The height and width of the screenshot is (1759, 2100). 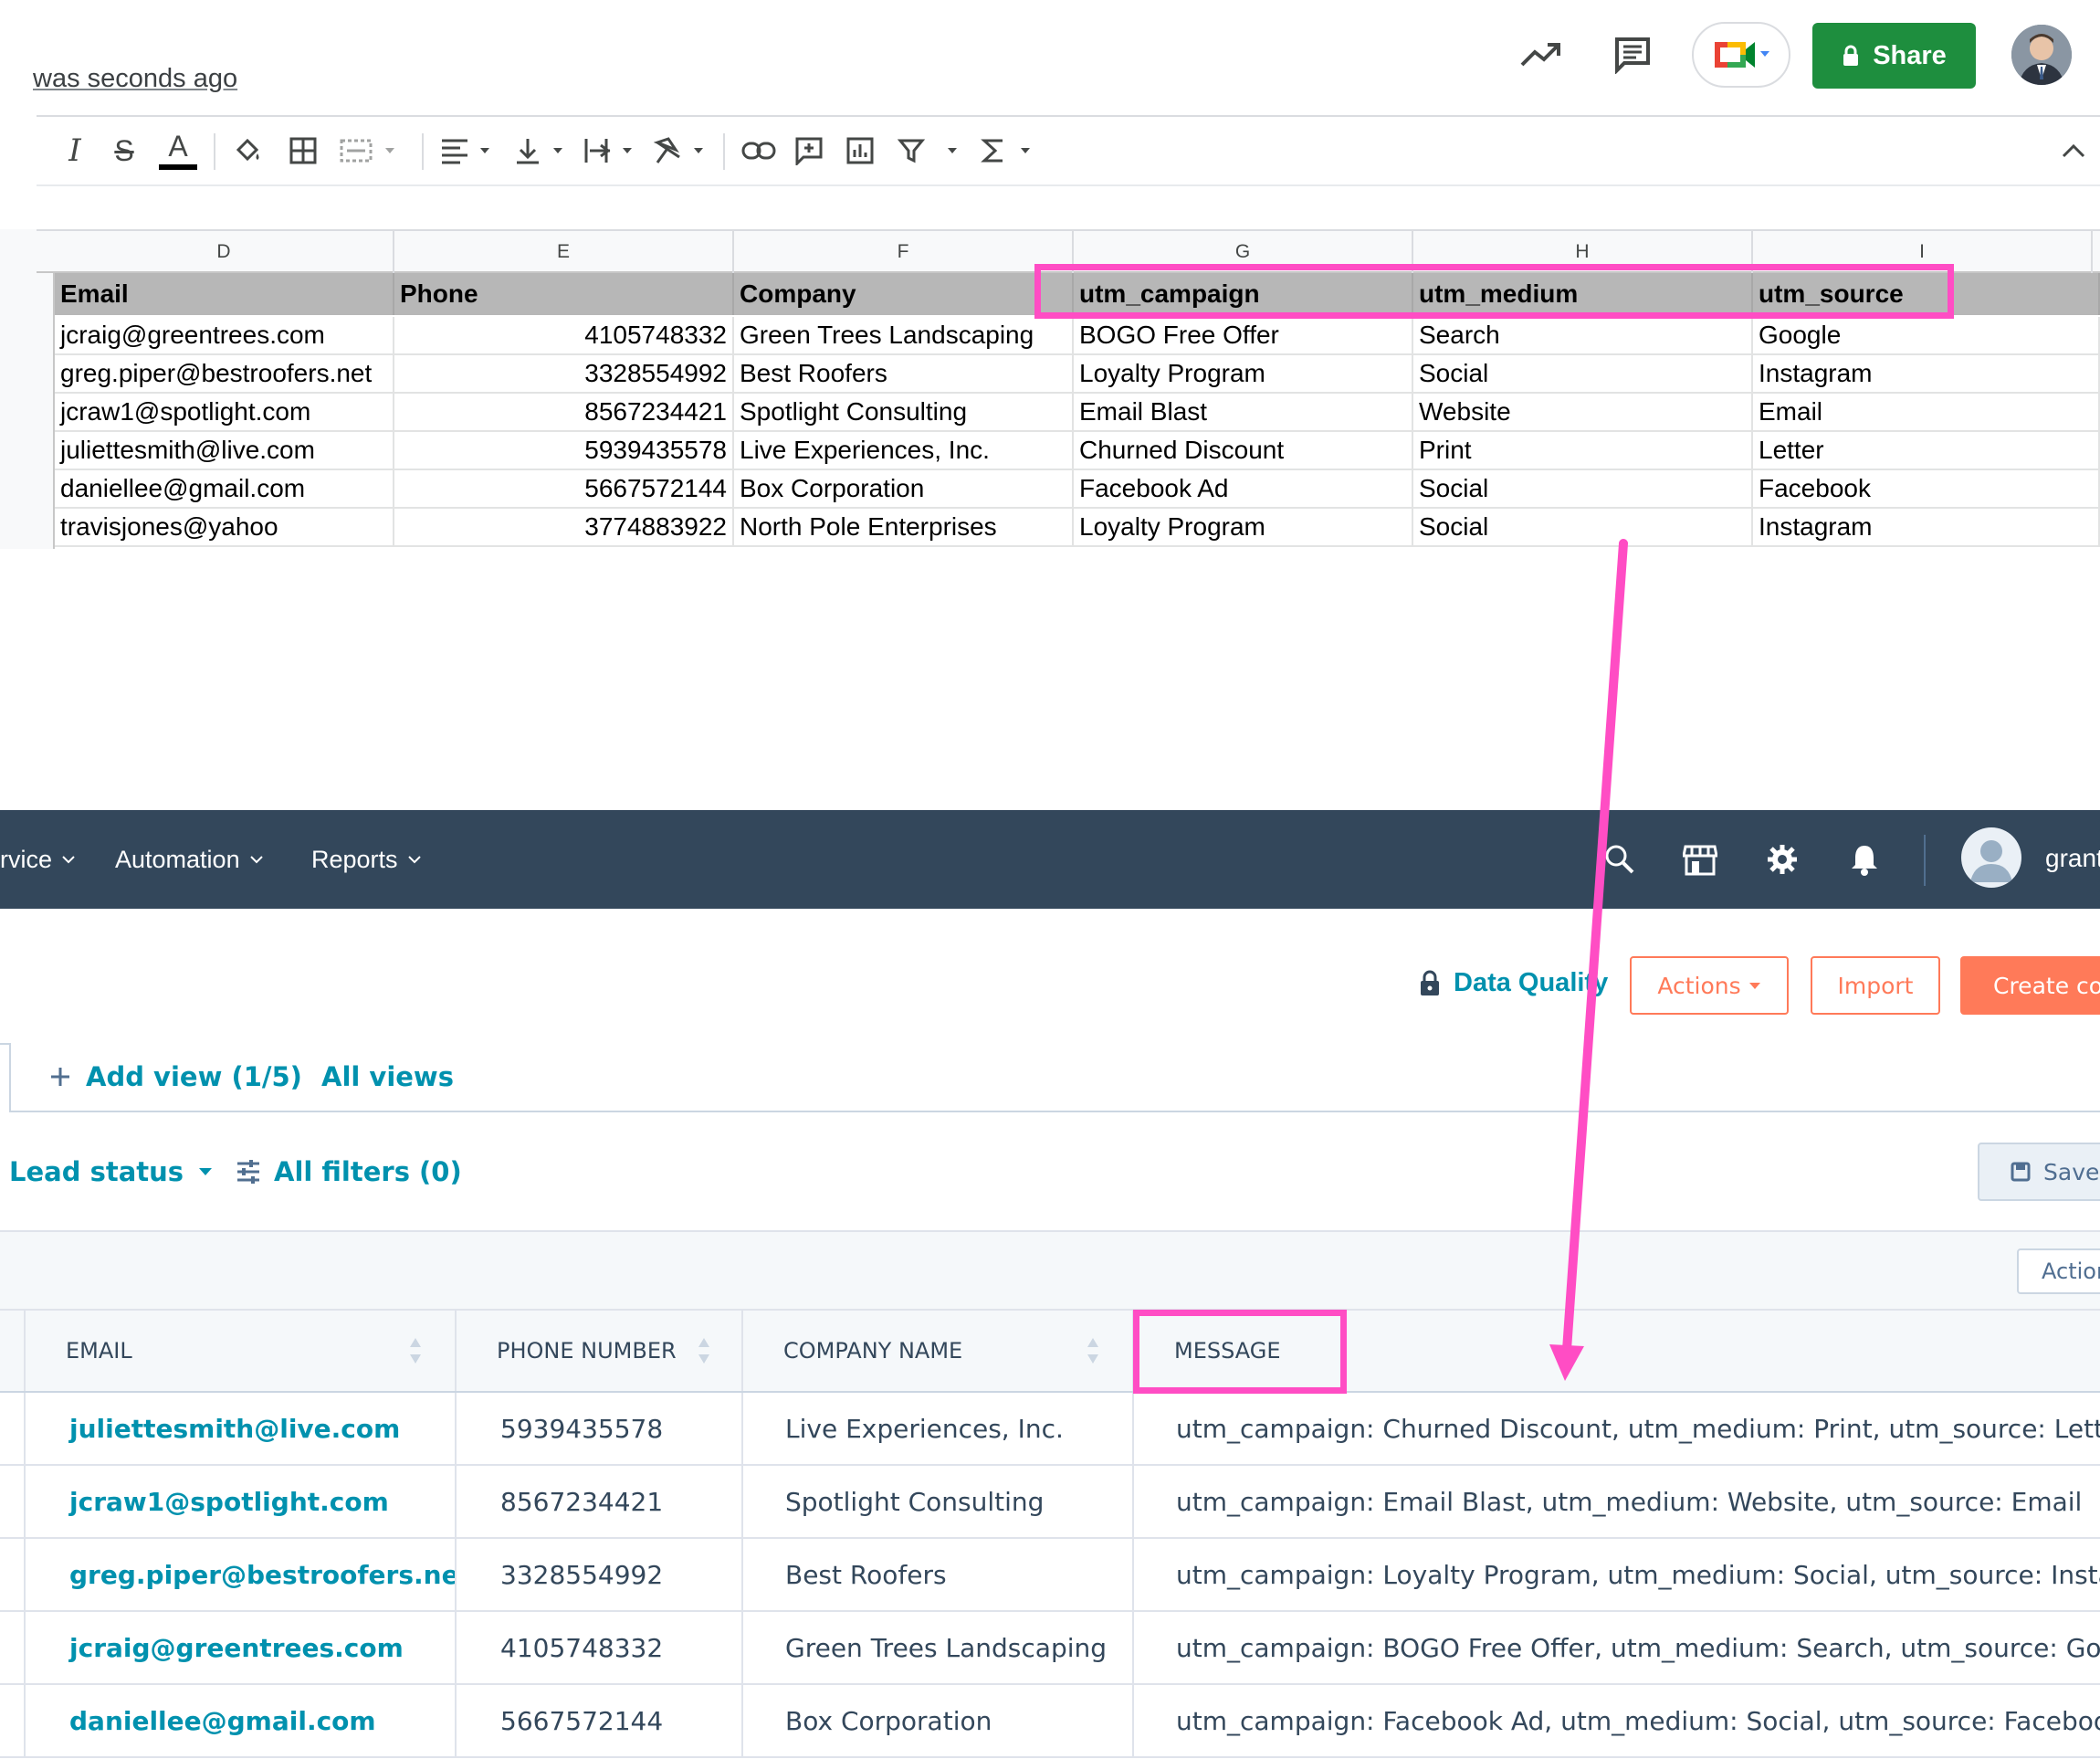 I want to click on caret-down-icon, so click(x=1754, y=985).